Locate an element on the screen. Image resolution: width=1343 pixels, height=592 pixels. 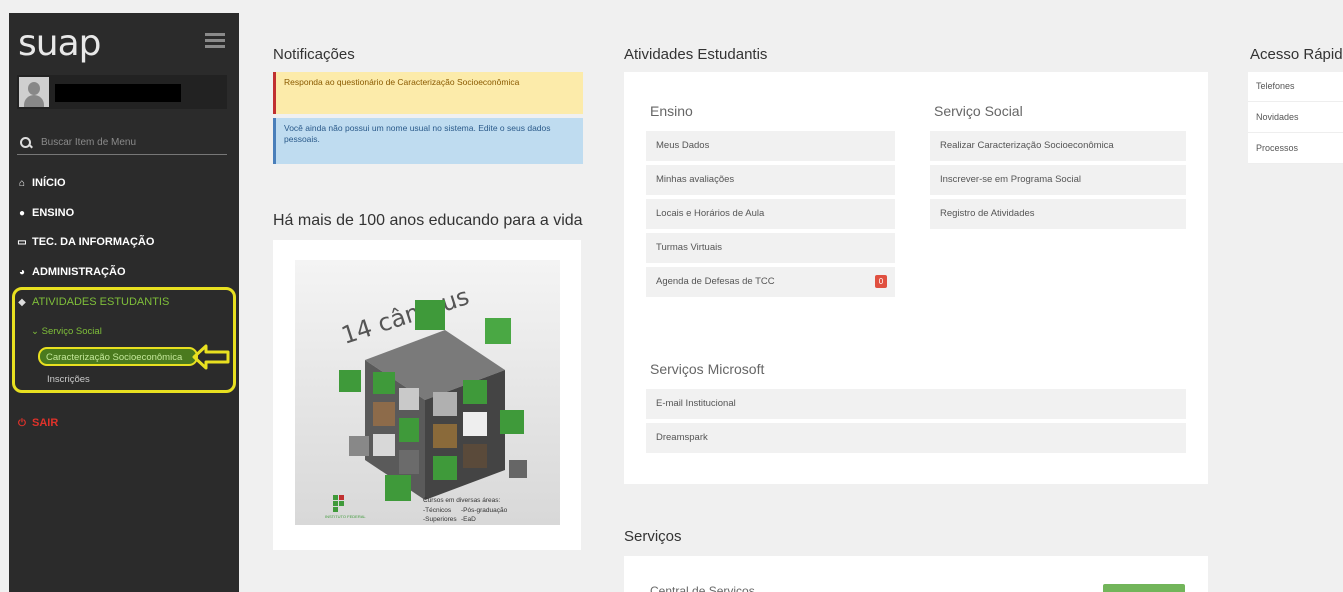
menu-label: SAIR is located at coordinates (45, 423).